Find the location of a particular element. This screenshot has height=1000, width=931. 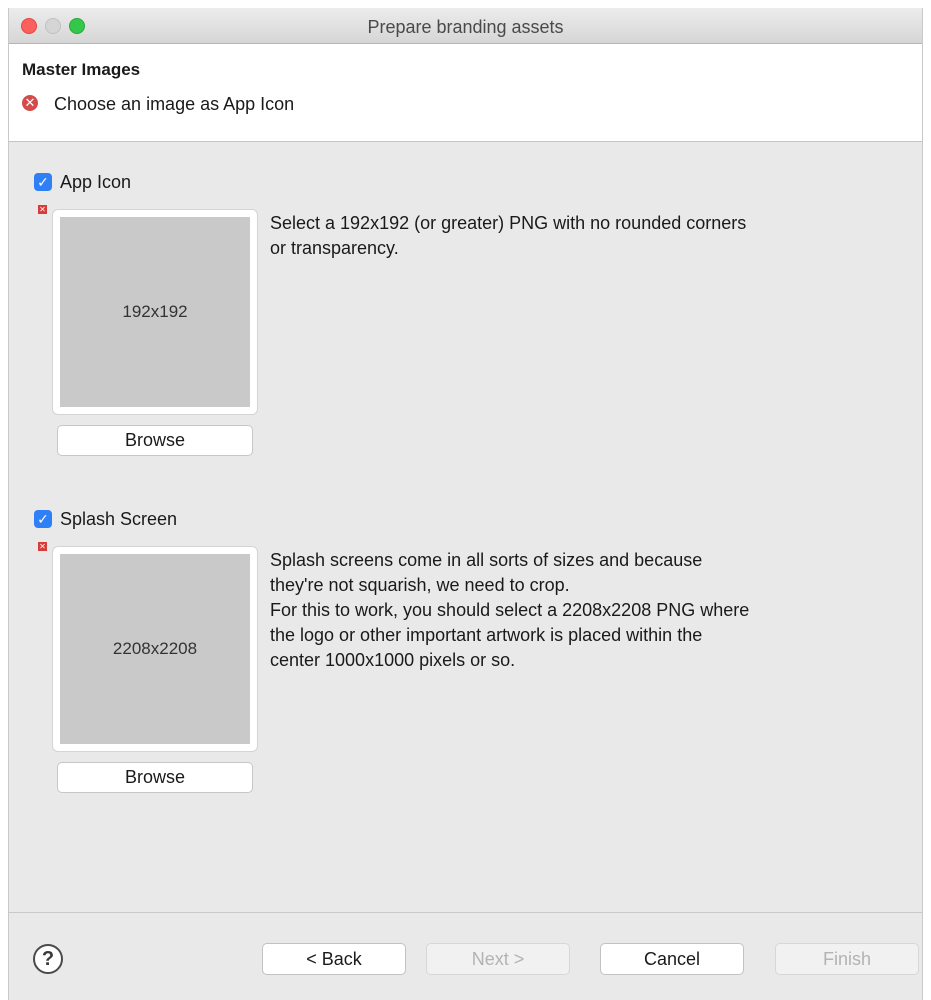

description-line: center 1000x1000 pixels or so. is located at coordinates (393, 660).